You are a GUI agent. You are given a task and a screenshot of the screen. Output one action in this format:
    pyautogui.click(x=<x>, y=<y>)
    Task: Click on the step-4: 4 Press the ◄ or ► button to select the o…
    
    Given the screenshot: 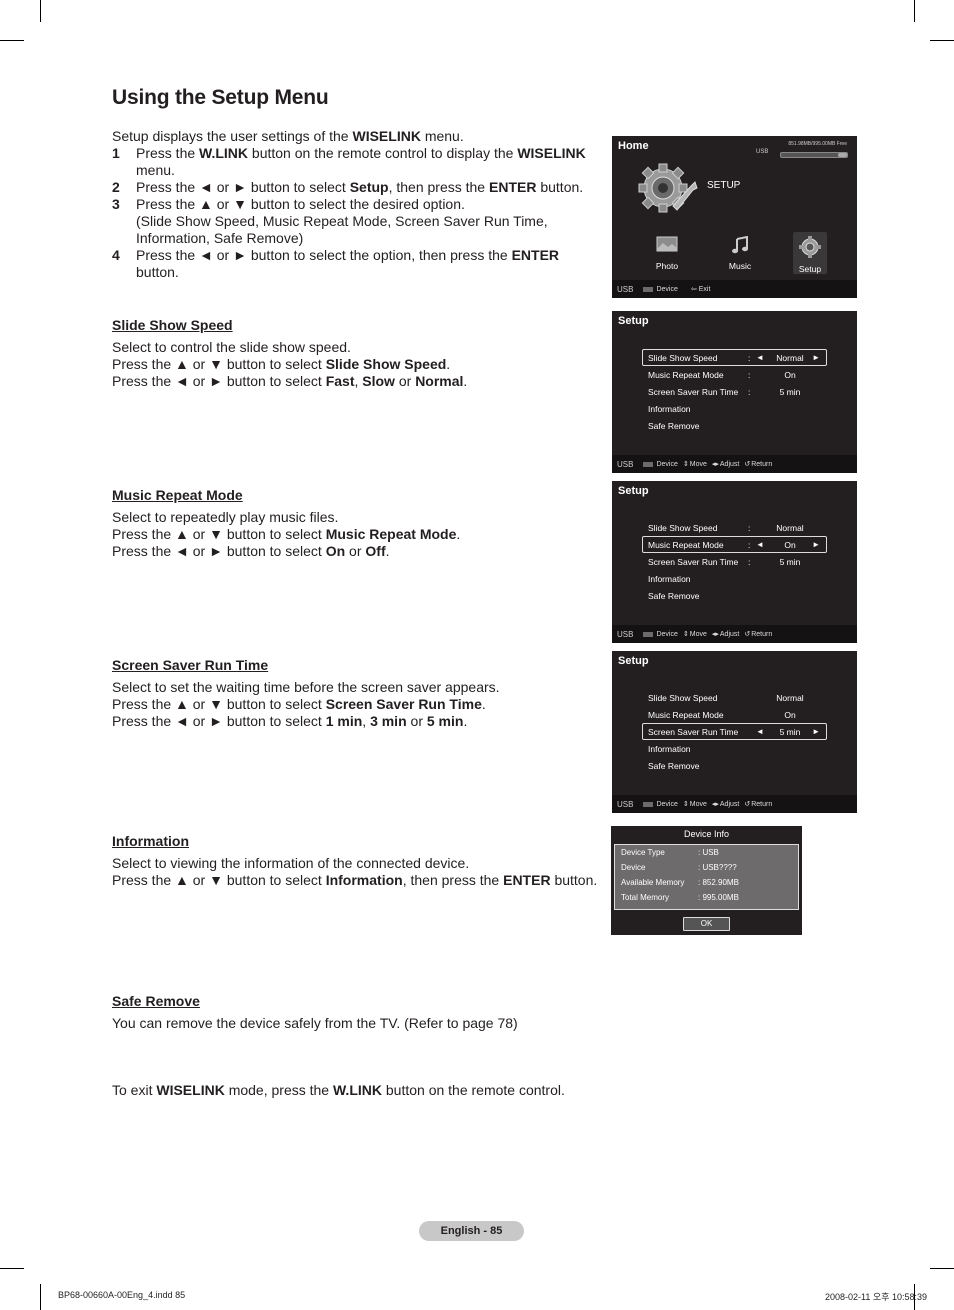 What is the action you would take?
    pyautogui.click(x=336, y=263)
    